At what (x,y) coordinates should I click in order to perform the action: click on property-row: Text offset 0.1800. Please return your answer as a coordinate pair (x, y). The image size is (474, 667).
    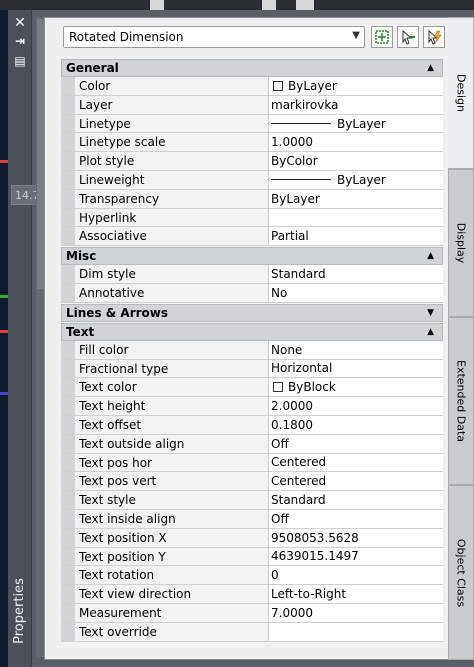
    Looking at the image, I should click on (252, 425).